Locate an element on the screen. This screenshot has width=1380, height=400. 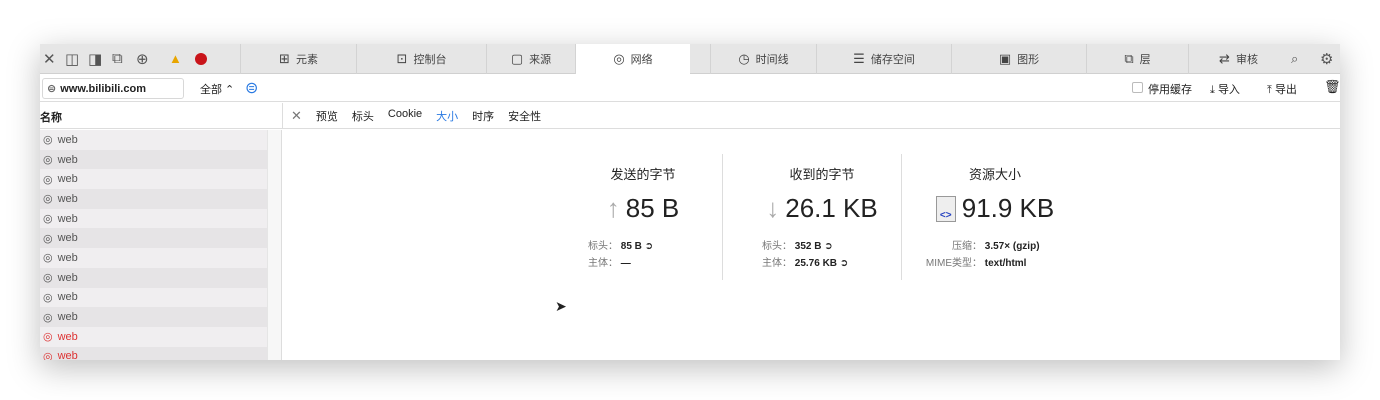
tab-network: ◎ 网络 is located at coordinates (632, 59).